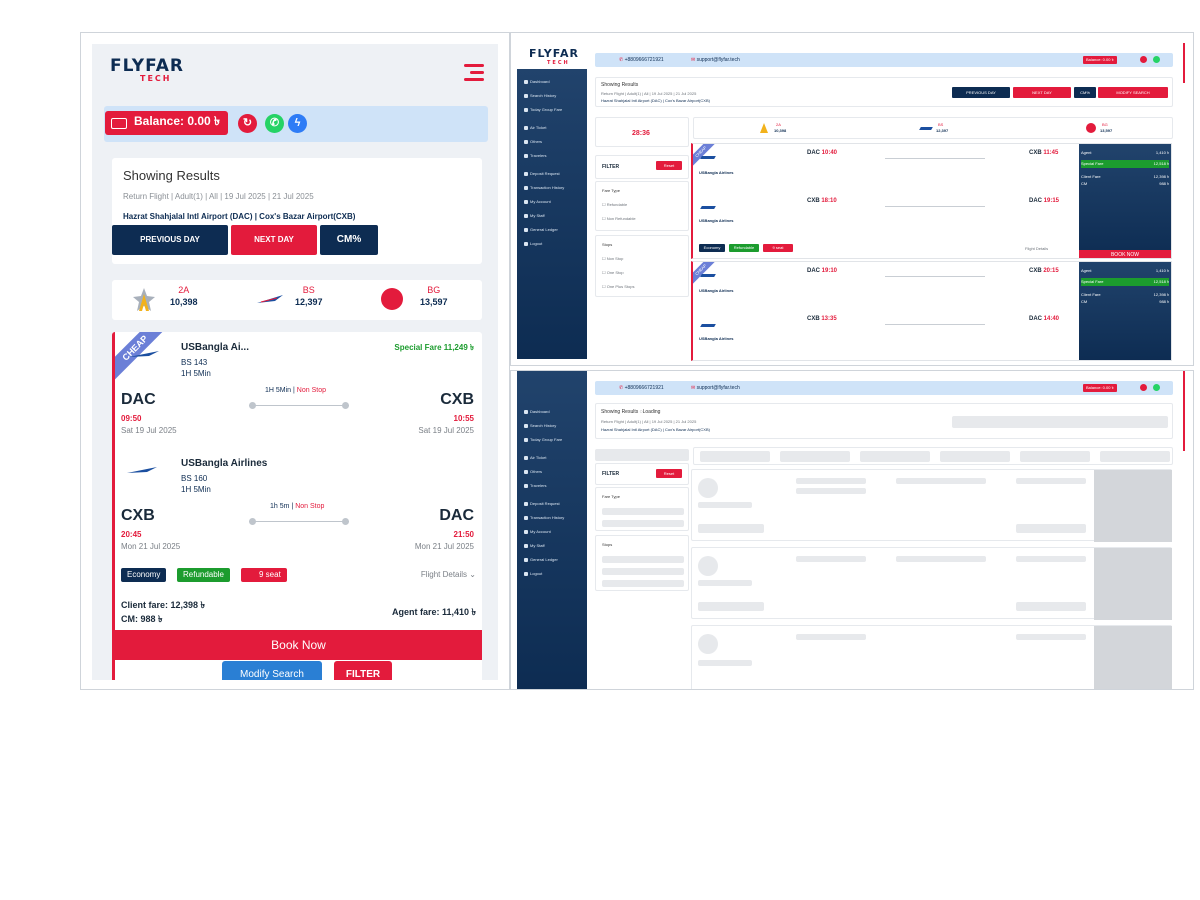 The image size is (1200, 900). I want to click on client-fare-row: Client Fare 12,398 ৳, so click(1125, 177).